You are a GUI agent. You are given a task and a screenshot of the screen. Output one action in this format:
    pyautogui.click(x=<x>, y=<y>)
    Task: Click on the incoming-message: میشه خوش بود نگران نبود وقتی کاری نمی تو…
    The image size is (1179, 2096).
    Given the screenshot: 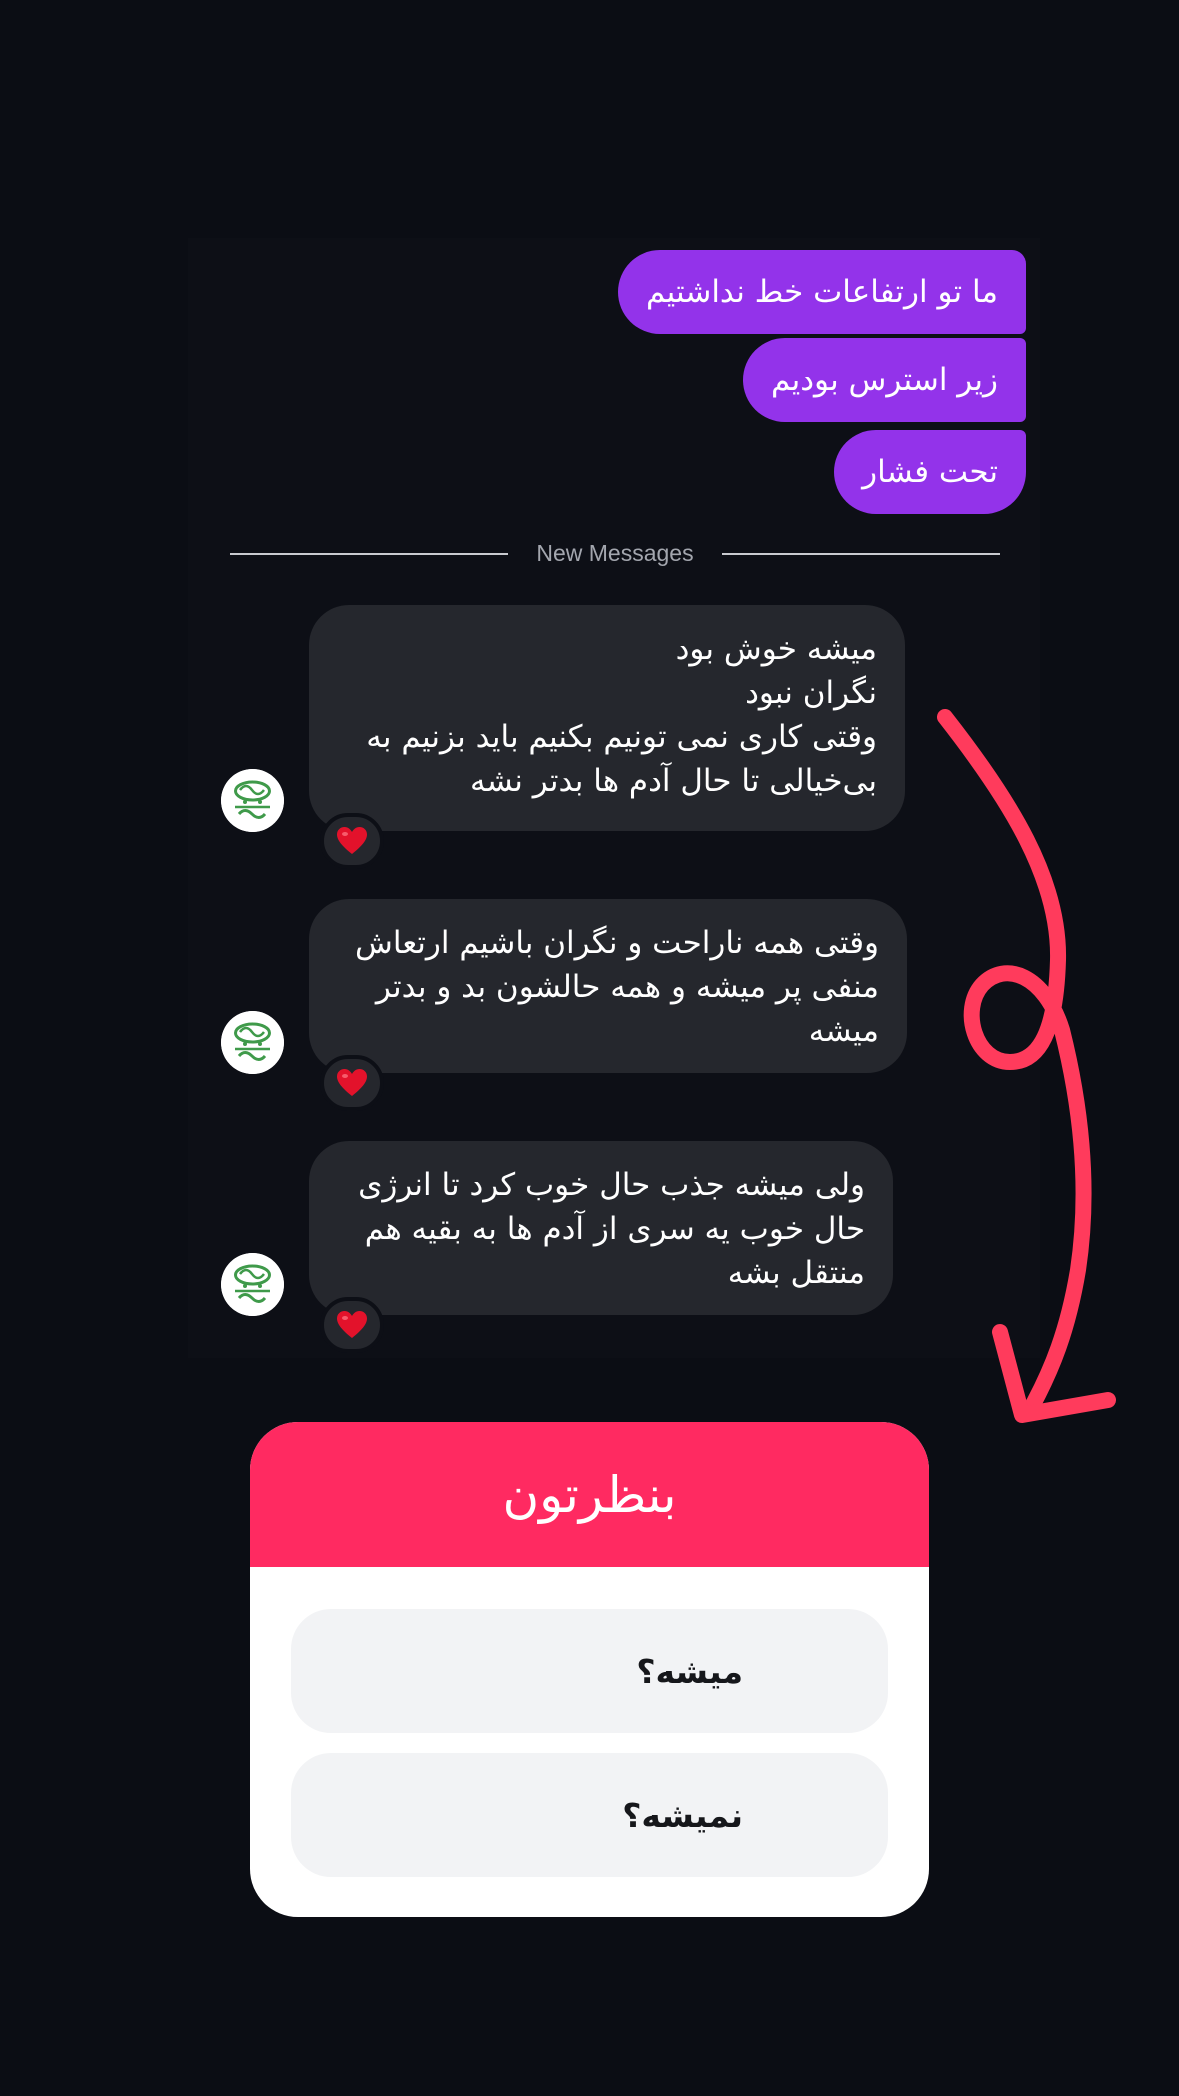 What is the action you would take?
    pyautogui.click(x=607, y=718)
    